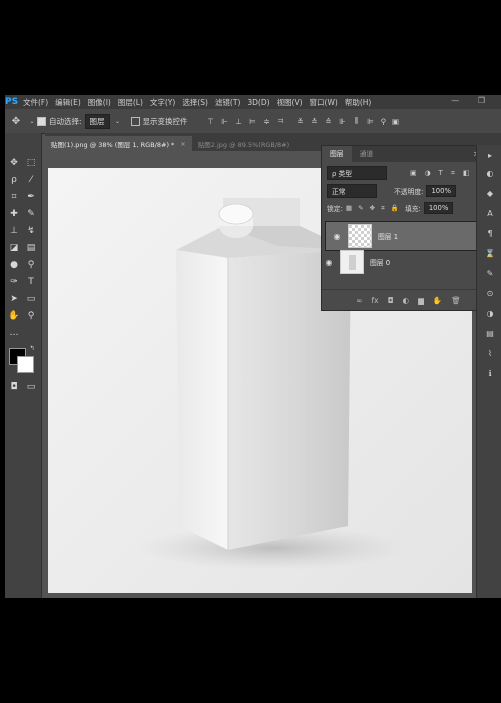 This screenshot has height=703, width=501. What do you see at coordinates (32, 349) in the screenshot?
I see `swap-colors-icon: ↰` at bounding box center [32, 349].